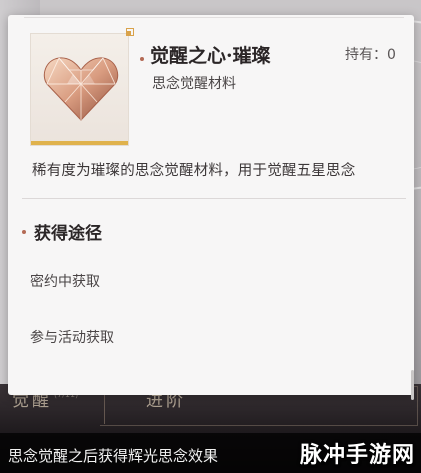  What do you see at coordinates (194, 171) in the screenshot?
I see `item-description: 稀有度为璀璨的思念觉醒材料，用于觉醒五星思念` at bounding box center [194, 171].